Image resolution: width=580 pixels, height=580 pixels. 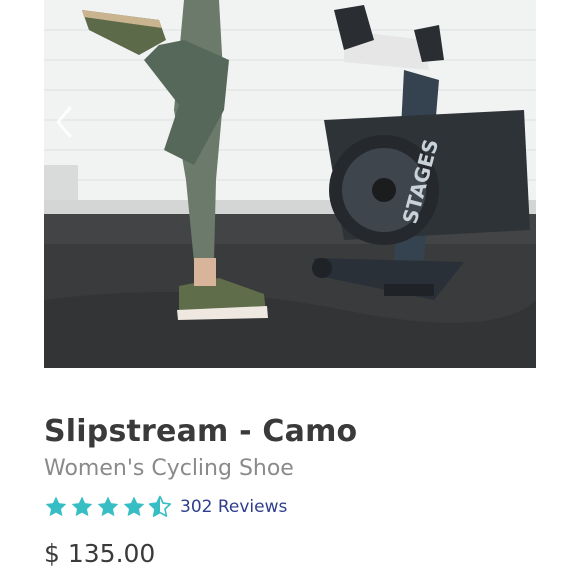 I want to click on product-title: Slipstream - Camo, so click(x=201, y=431).